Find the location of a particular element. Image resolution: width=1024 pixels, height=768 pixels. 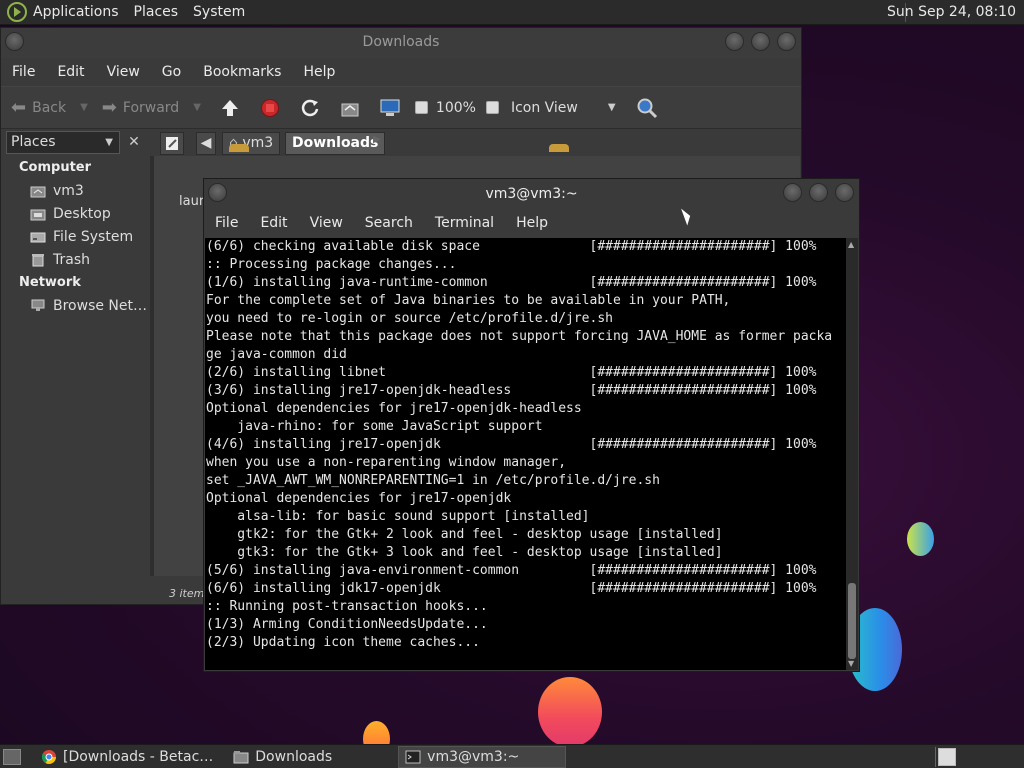

scrollbar-thumb is located at coordinates (852, 621).